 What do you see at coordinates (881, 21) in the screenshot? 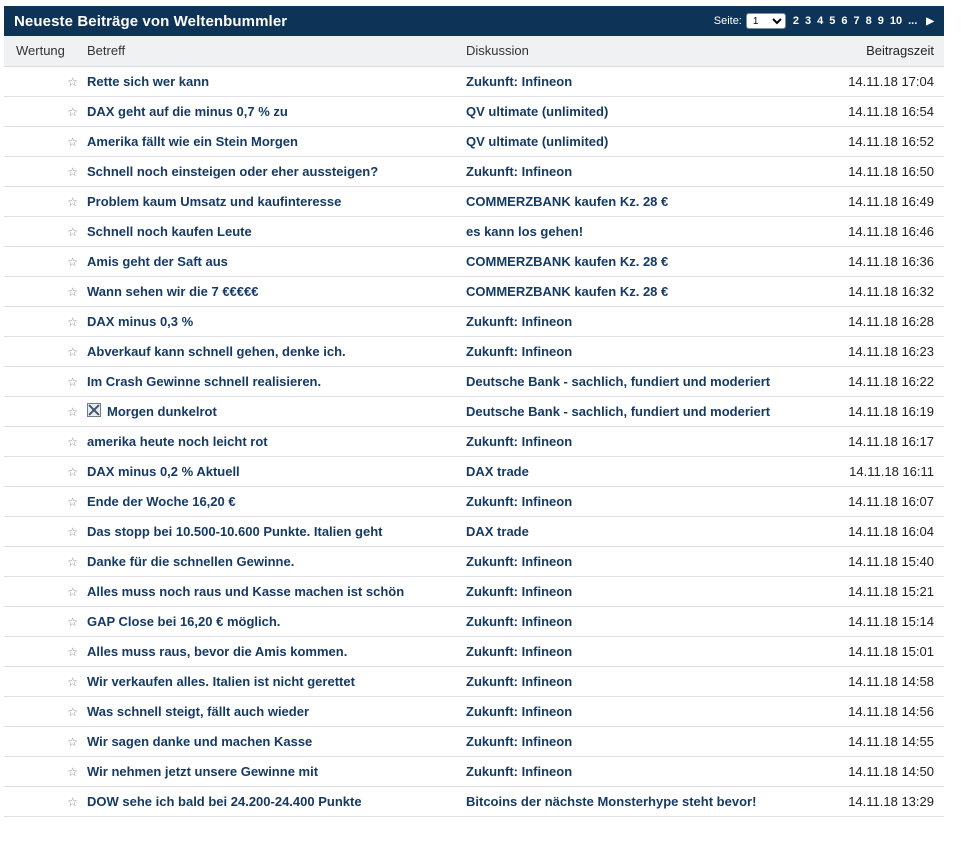
I see `page-link: 9` at bounding box center [881, 21].